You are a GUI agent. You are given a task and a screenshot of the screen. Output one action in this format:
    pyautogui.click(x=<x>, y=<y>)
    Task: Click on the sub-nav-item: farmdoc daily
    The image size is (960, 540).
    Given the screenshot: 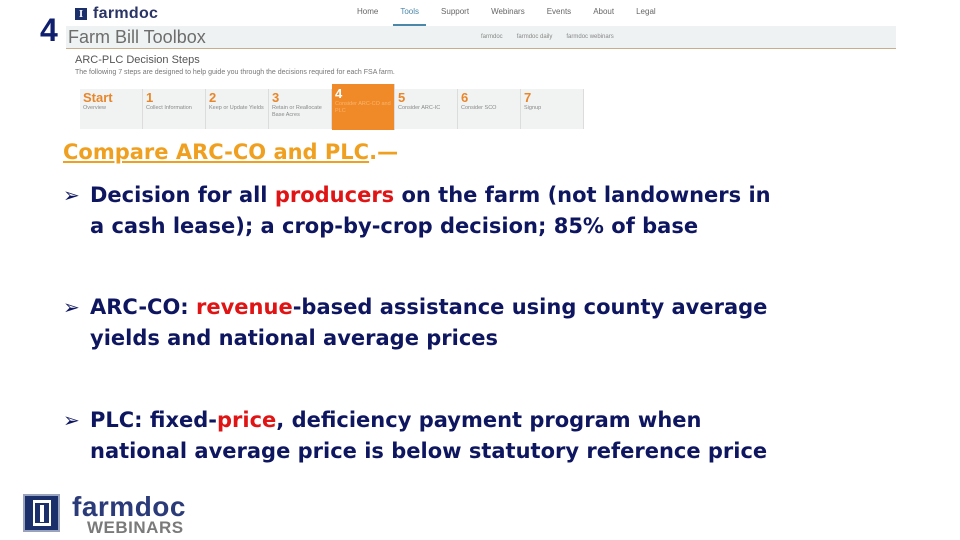 What is the action you would take?
    pyautogui.click(x=535, y=37)
    